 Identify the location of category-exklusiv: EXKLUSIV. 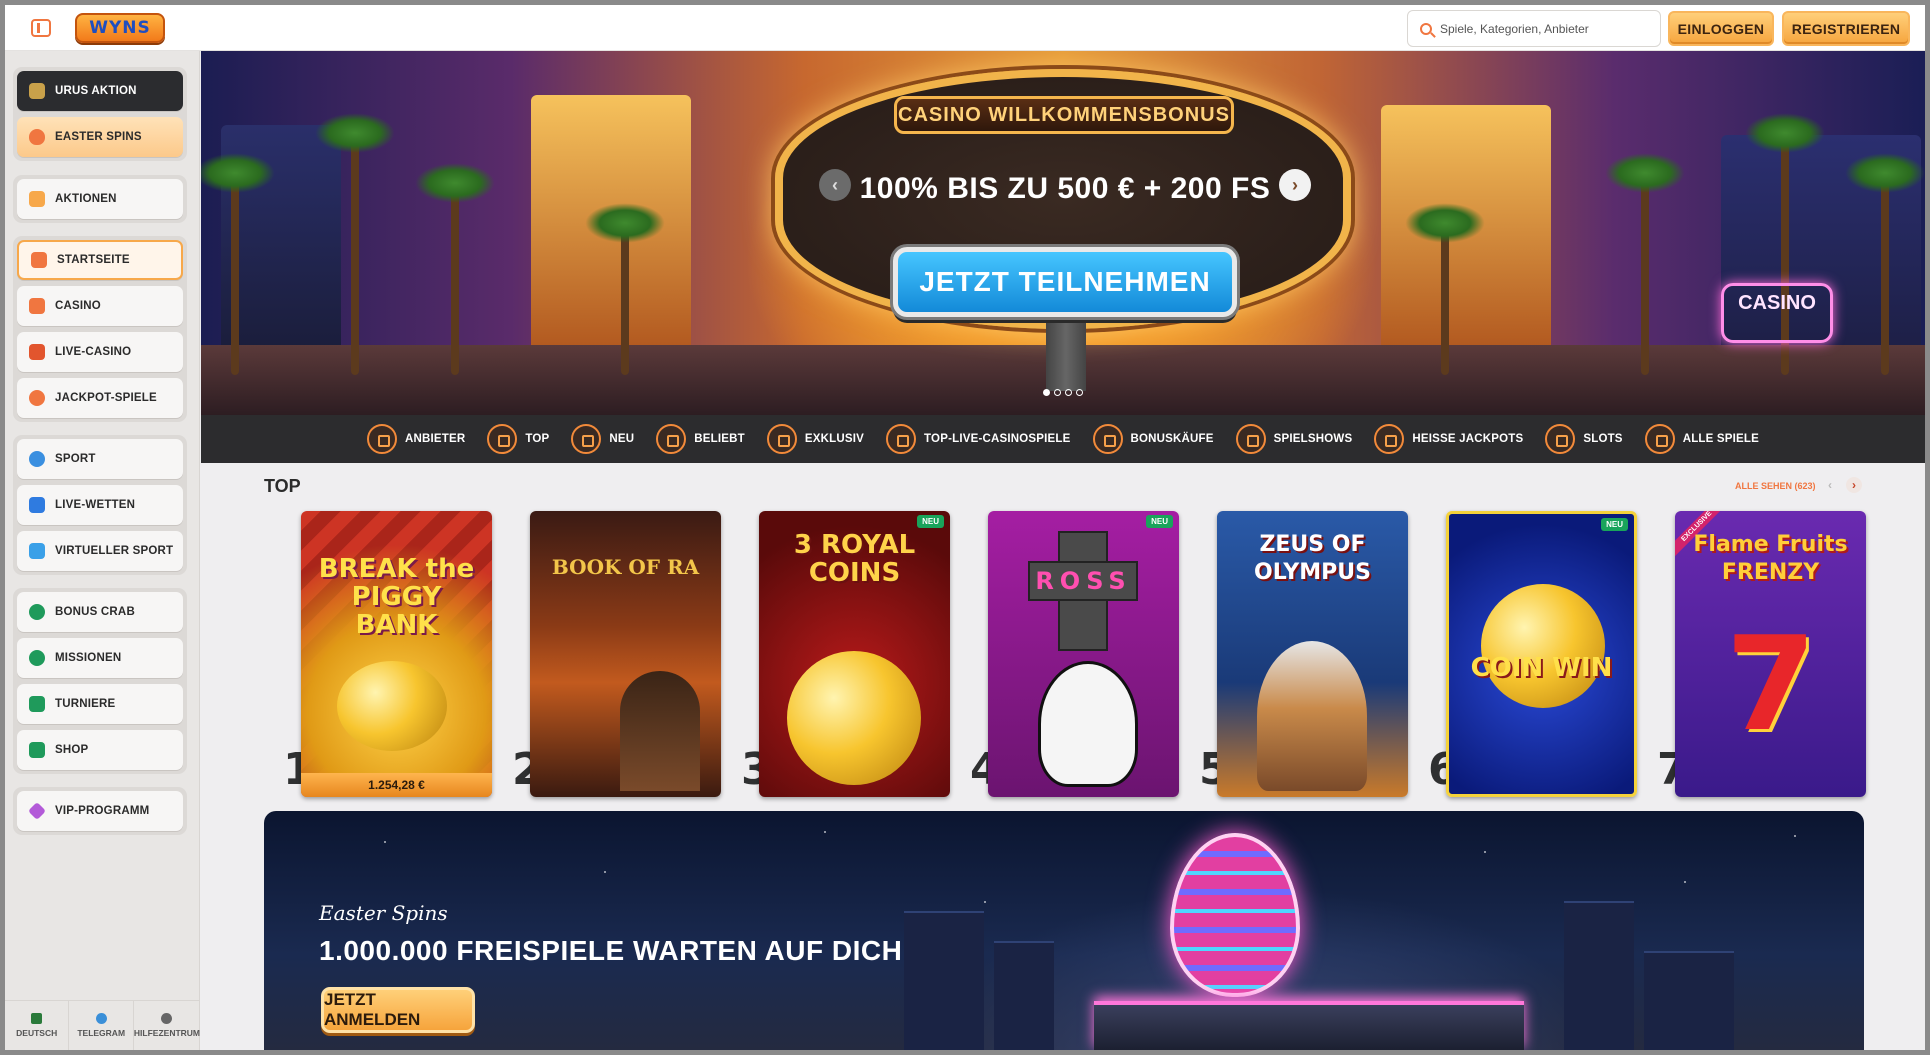
(815, 439).